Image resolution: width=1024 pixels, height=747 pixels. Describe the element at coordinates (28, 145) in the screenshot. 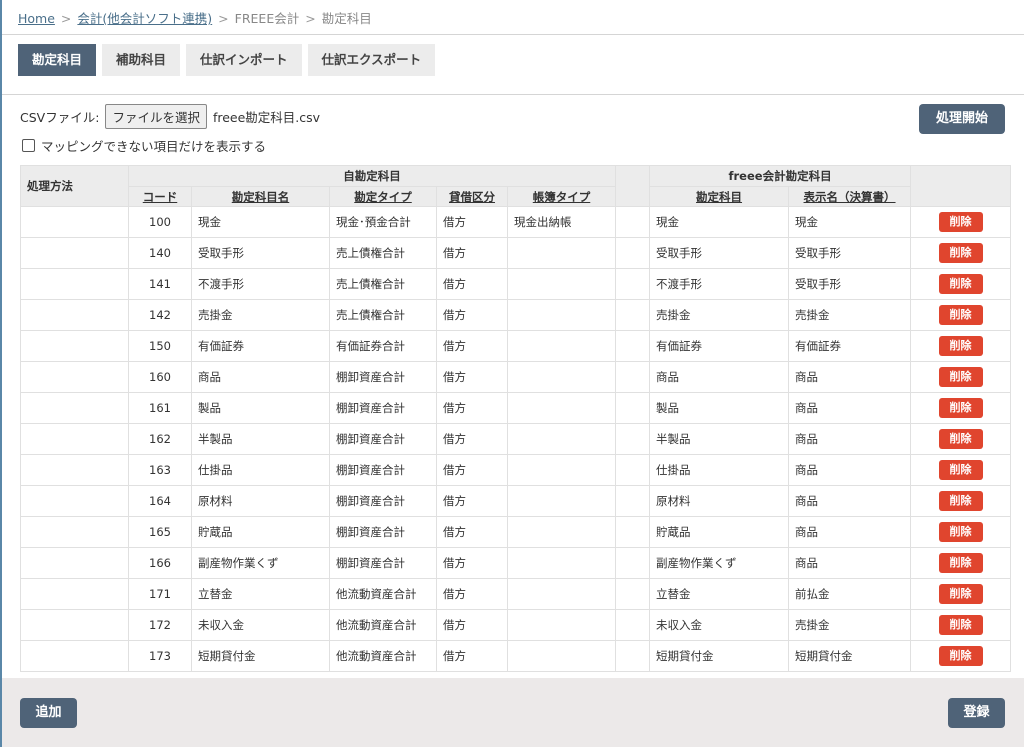

I see `unmapped-only-checkbox` at that location.